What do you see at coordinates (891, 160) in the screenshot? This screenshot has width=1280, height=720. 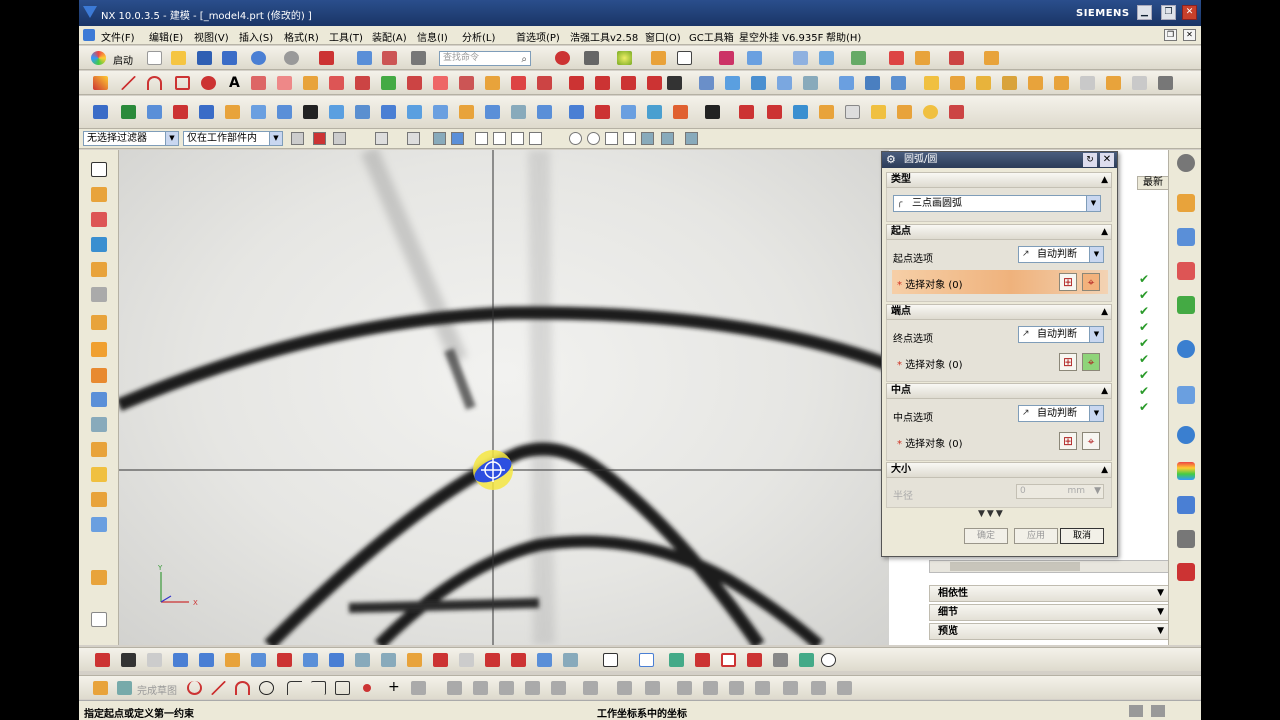 I see `dialog-gear-icon: ⚙` at bounding box center [891, 160].